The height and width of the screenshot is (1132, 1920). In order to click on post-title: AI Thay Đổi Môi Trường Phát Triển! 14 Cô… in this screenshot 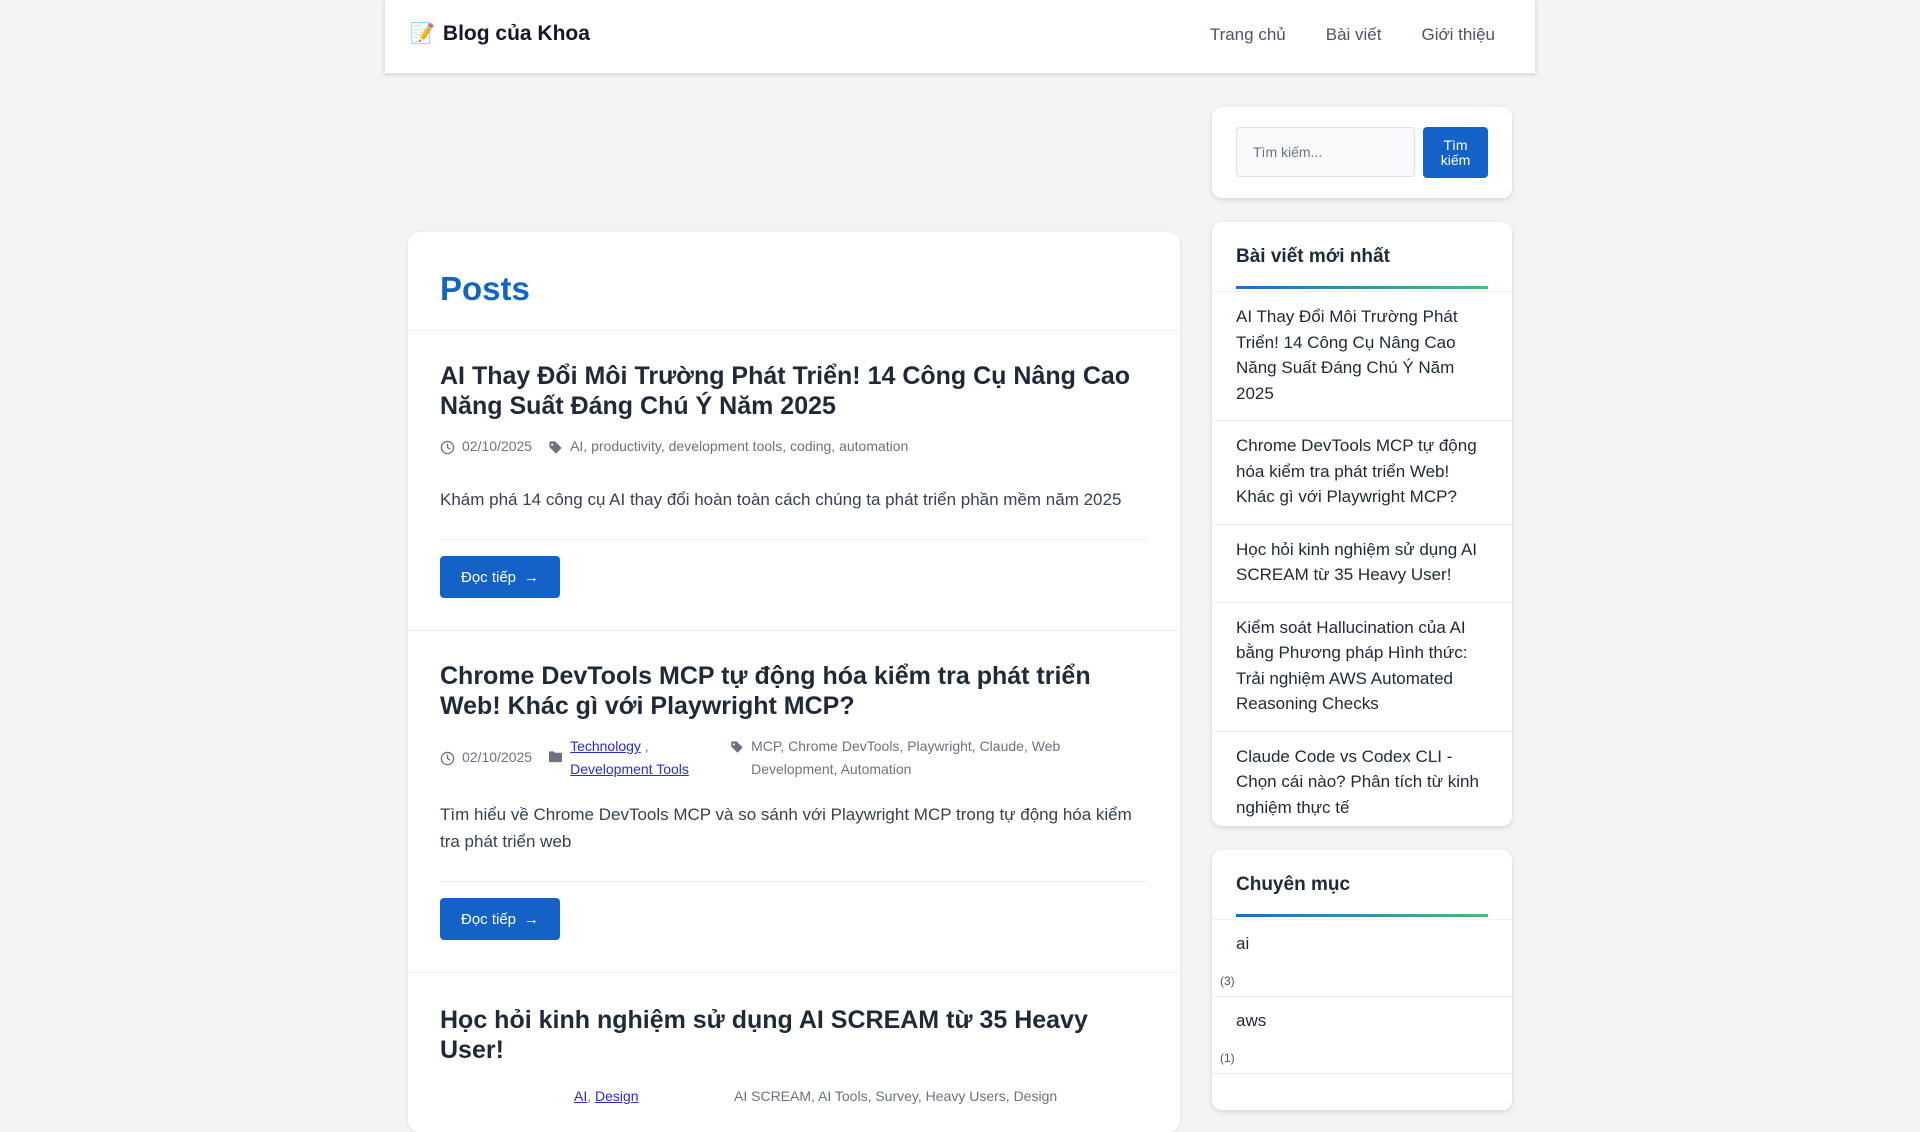, I will do `click(794, 391)`.